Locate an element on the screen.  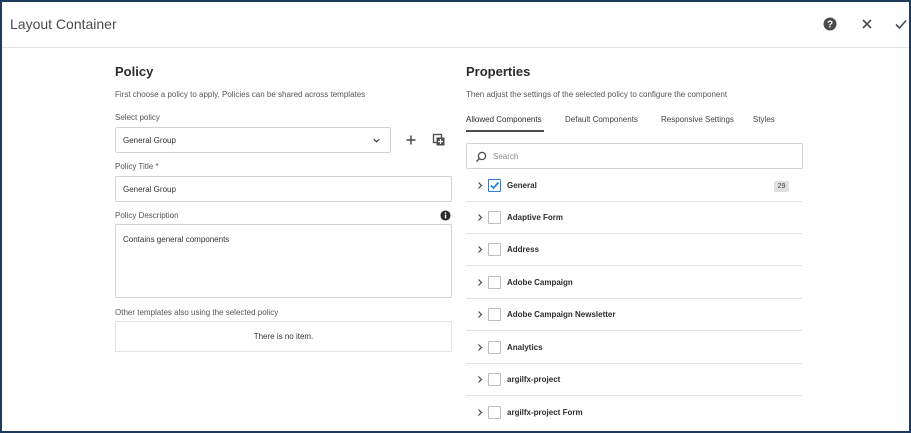
policy-title-value: General Group is located at coordinates (149, 189).